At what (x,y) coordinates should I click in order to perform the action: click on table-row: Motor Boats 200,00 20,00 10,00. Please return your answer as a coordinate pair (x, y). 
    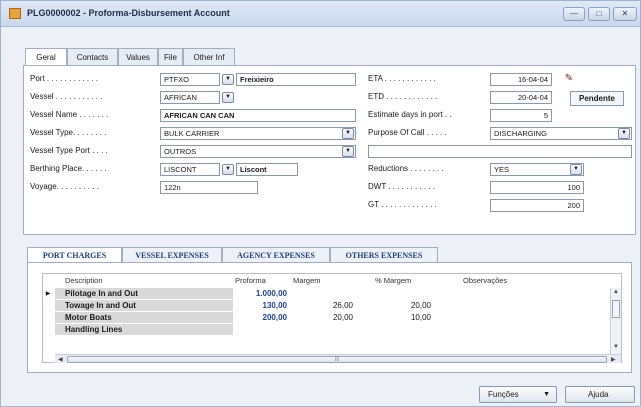
    Looking at the image, I should click on (332, 318).